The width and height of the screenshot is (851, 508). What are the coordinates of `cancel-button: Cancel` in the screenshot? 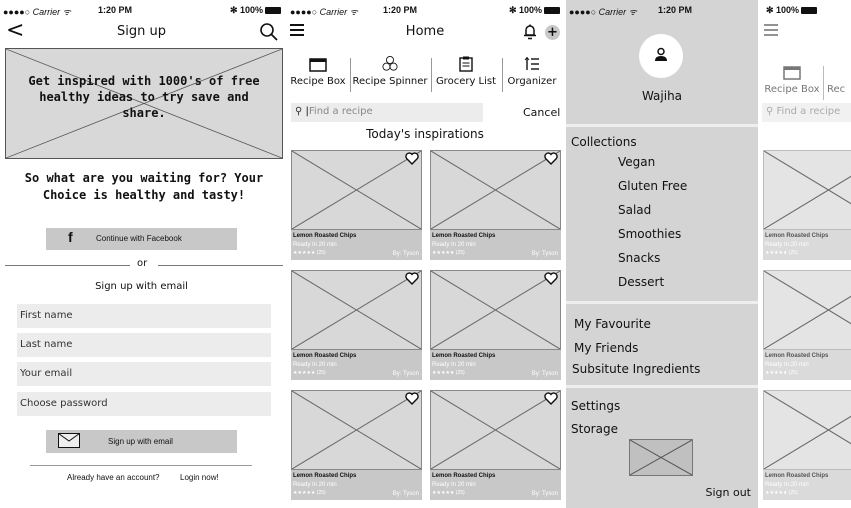 It's located at (541, 112).